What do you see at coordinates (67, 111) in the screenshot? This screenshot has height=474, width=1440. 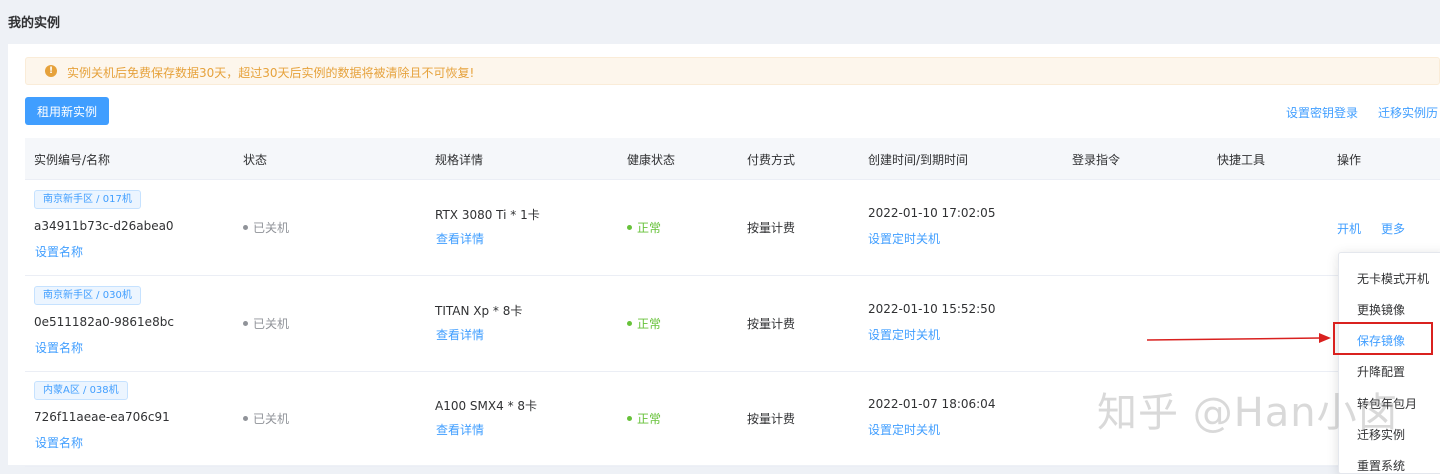 I see `rent-new-instance-button: 租用新实例` at bounding box center [67, 111].